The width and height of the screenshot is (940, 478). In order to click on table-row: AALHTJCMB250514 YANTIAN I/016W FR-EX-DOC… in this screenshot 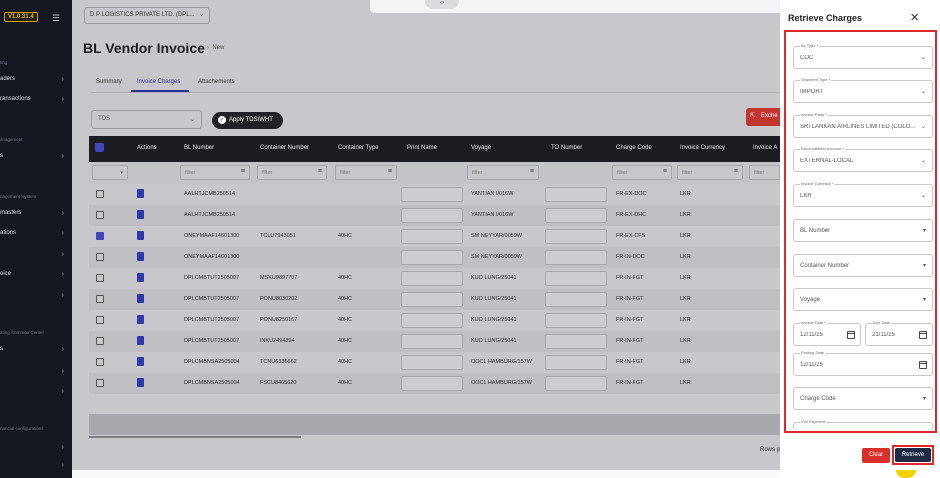, I will do `click(434, 194)`.